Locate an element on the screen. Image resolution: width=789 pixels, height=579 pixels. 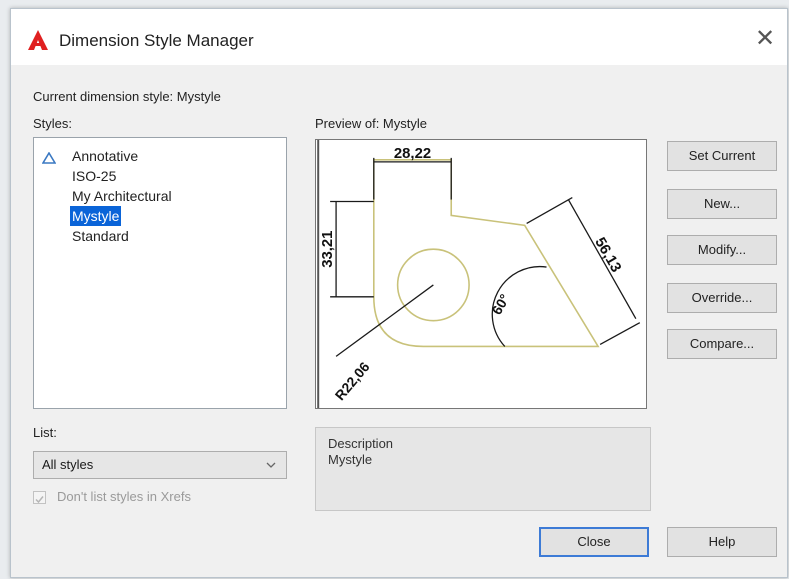
dim-left is located at coordinates (352, 249).